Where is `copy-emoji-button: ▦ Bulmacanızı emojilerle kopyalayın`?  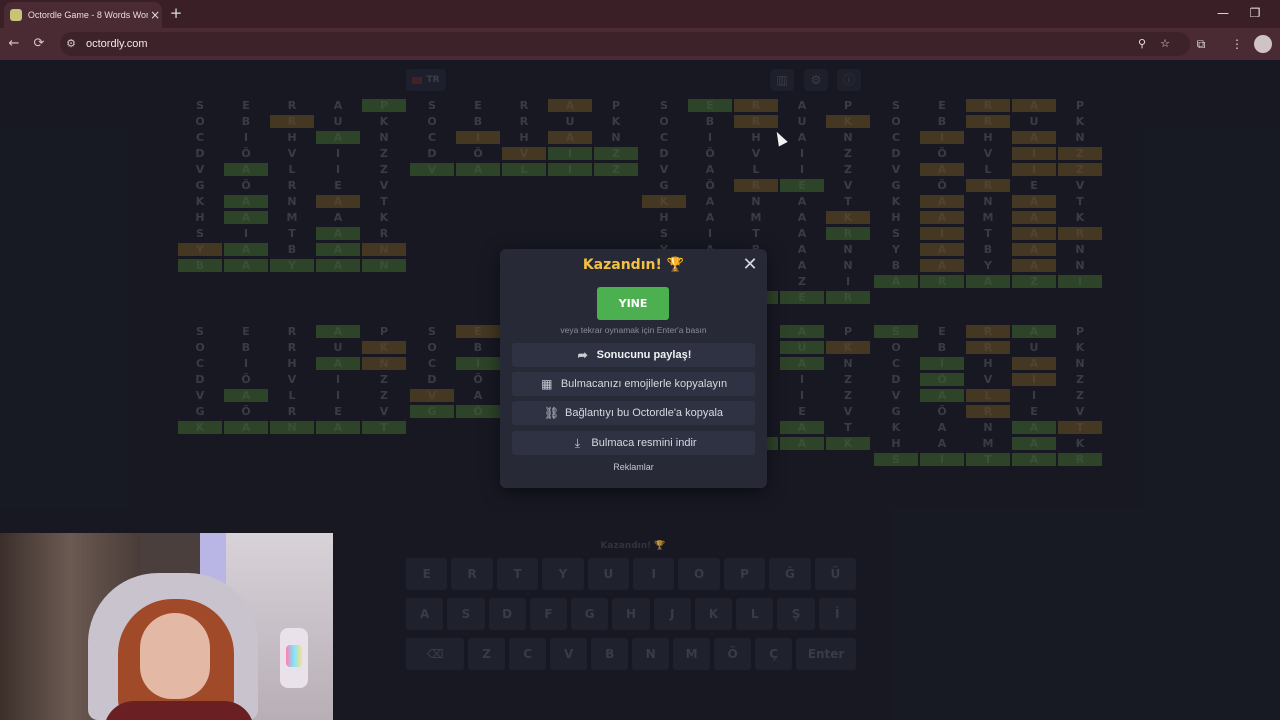 copy-emoji-button: ▦ Bulmacanızı emojilerle kopyalayın is located at coordinates (633, 384).